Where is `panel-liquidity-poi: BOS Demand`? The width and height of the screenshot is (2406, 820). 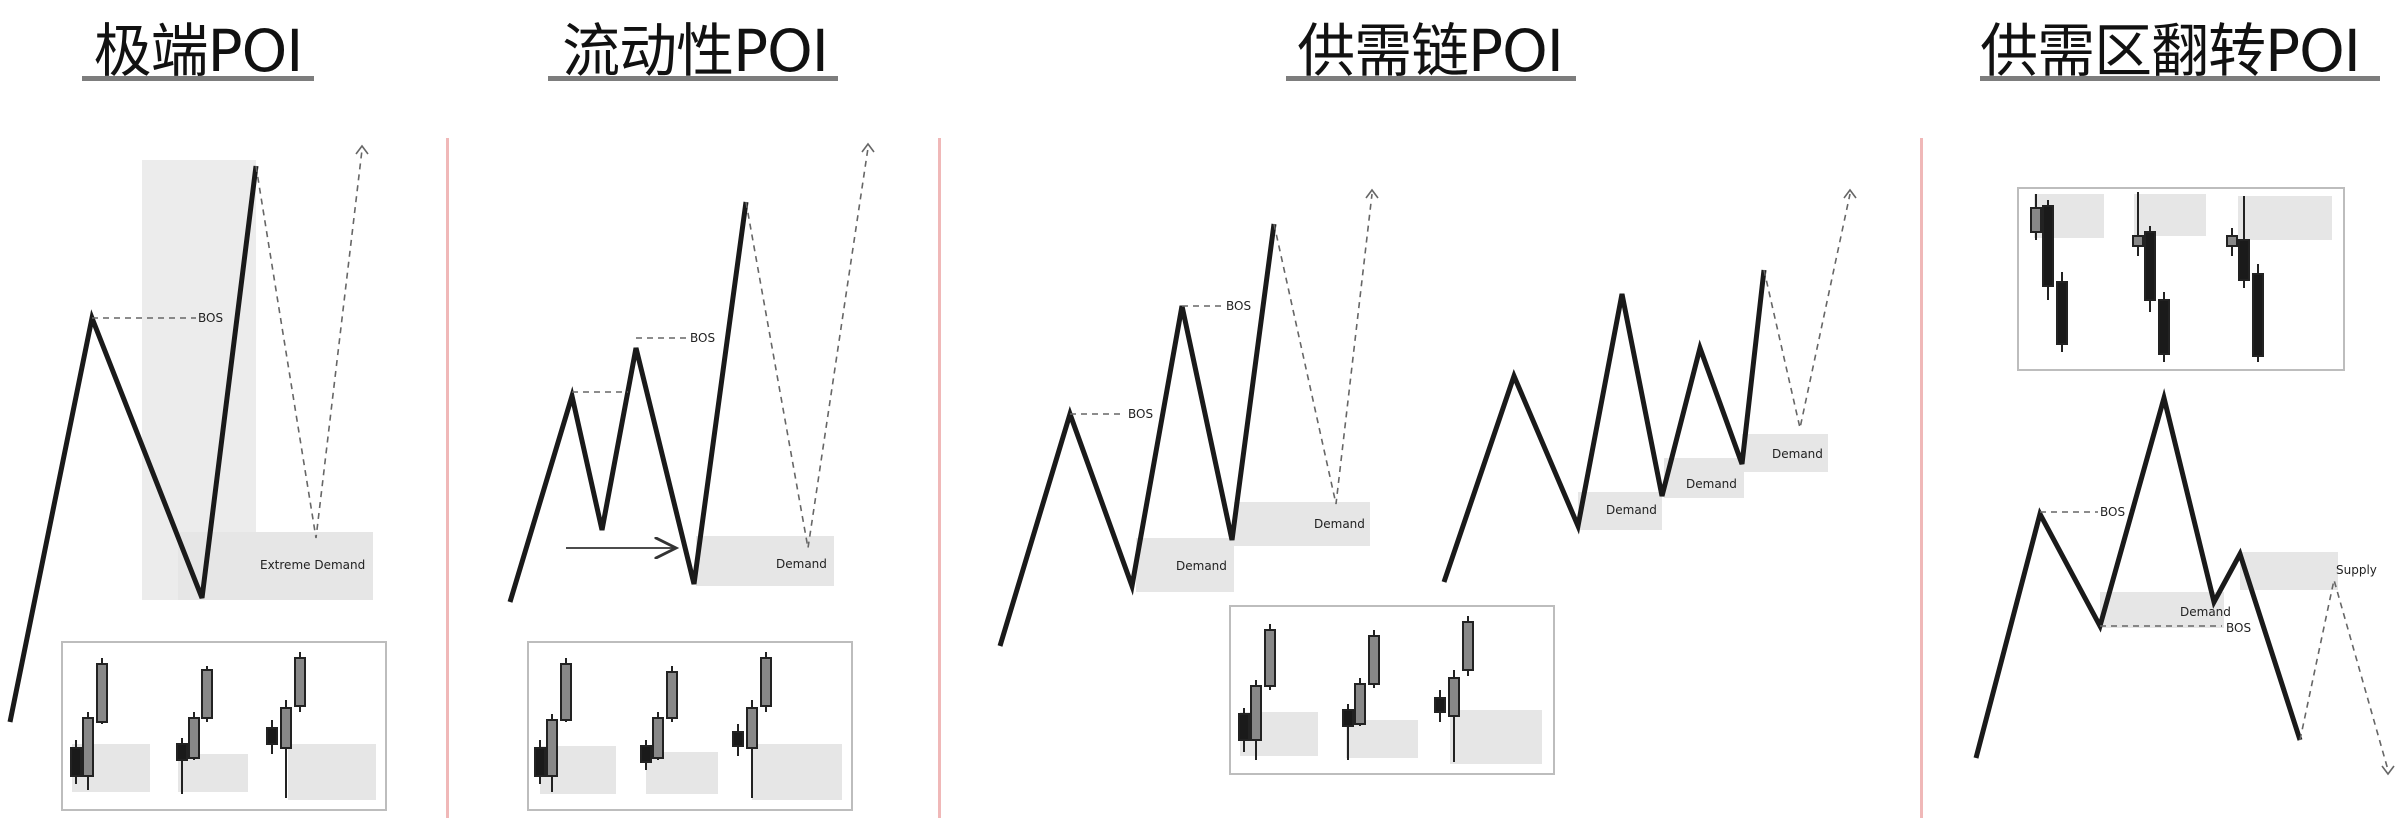 panel-liquidity-poi: BOS Demand is located at coordinates (691, 476).